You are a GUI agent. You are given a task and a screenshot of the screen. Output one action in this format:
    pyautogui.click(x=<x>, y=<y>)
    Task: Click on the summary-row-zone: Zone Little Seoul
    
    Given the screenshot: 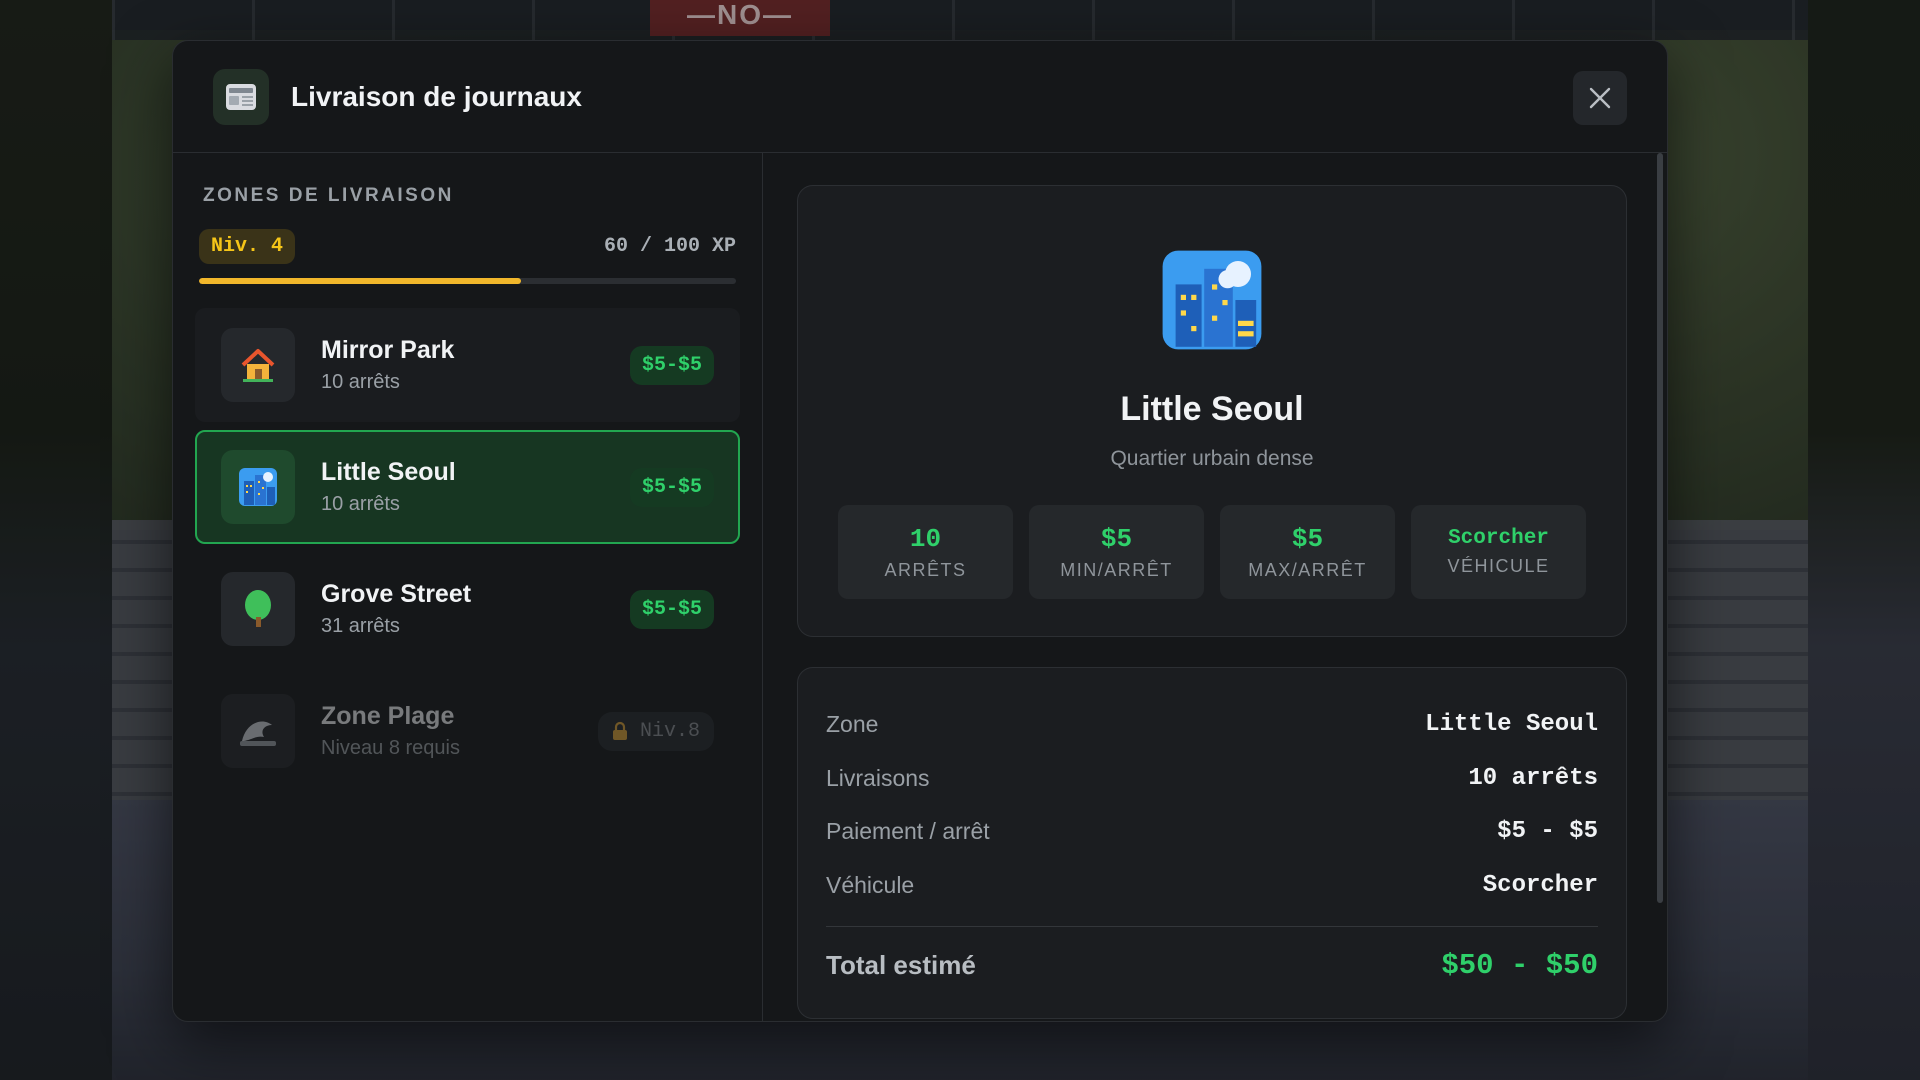 What is the action you would take?
    pyautogui.click(x=1212, y=725)
    